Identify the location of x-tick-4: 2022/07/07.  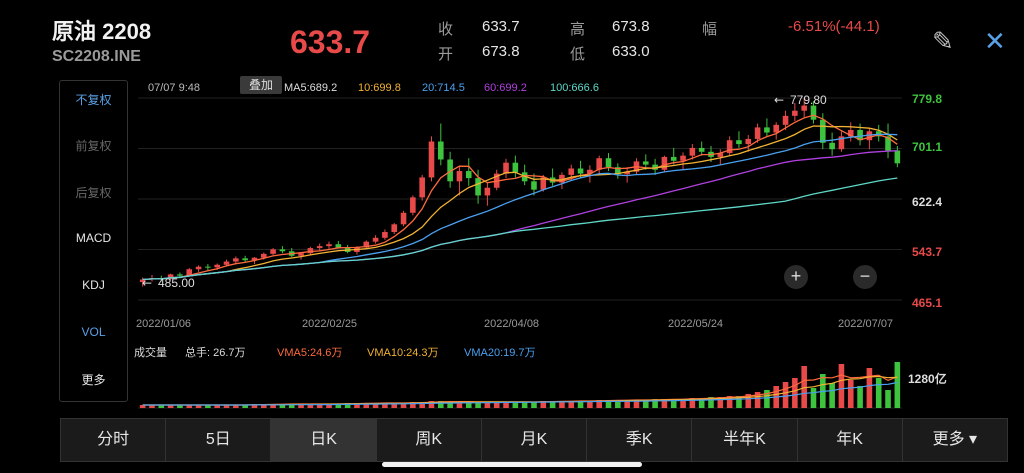
(866, 324).